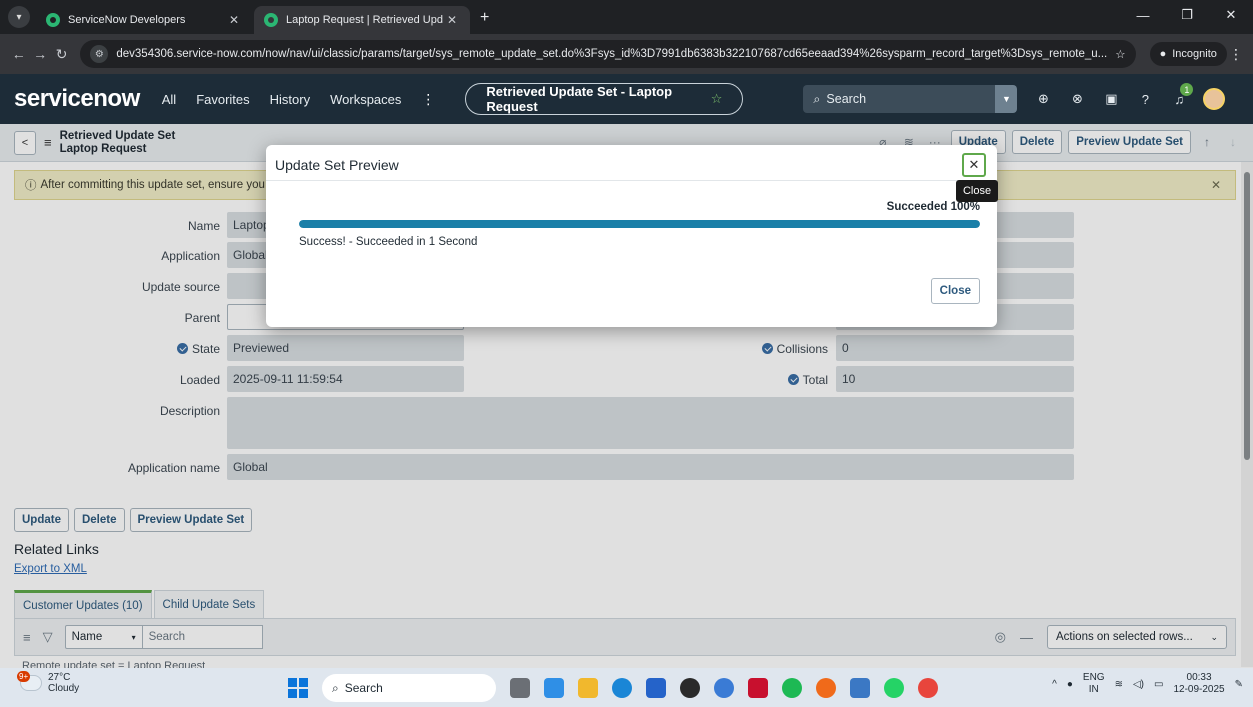 The width and height of the screenshot is (1253, 707). What do you see at coordinates (1214, 99) in the screenshot?
I see `user-avatar` at bounding box center [1214, 99].